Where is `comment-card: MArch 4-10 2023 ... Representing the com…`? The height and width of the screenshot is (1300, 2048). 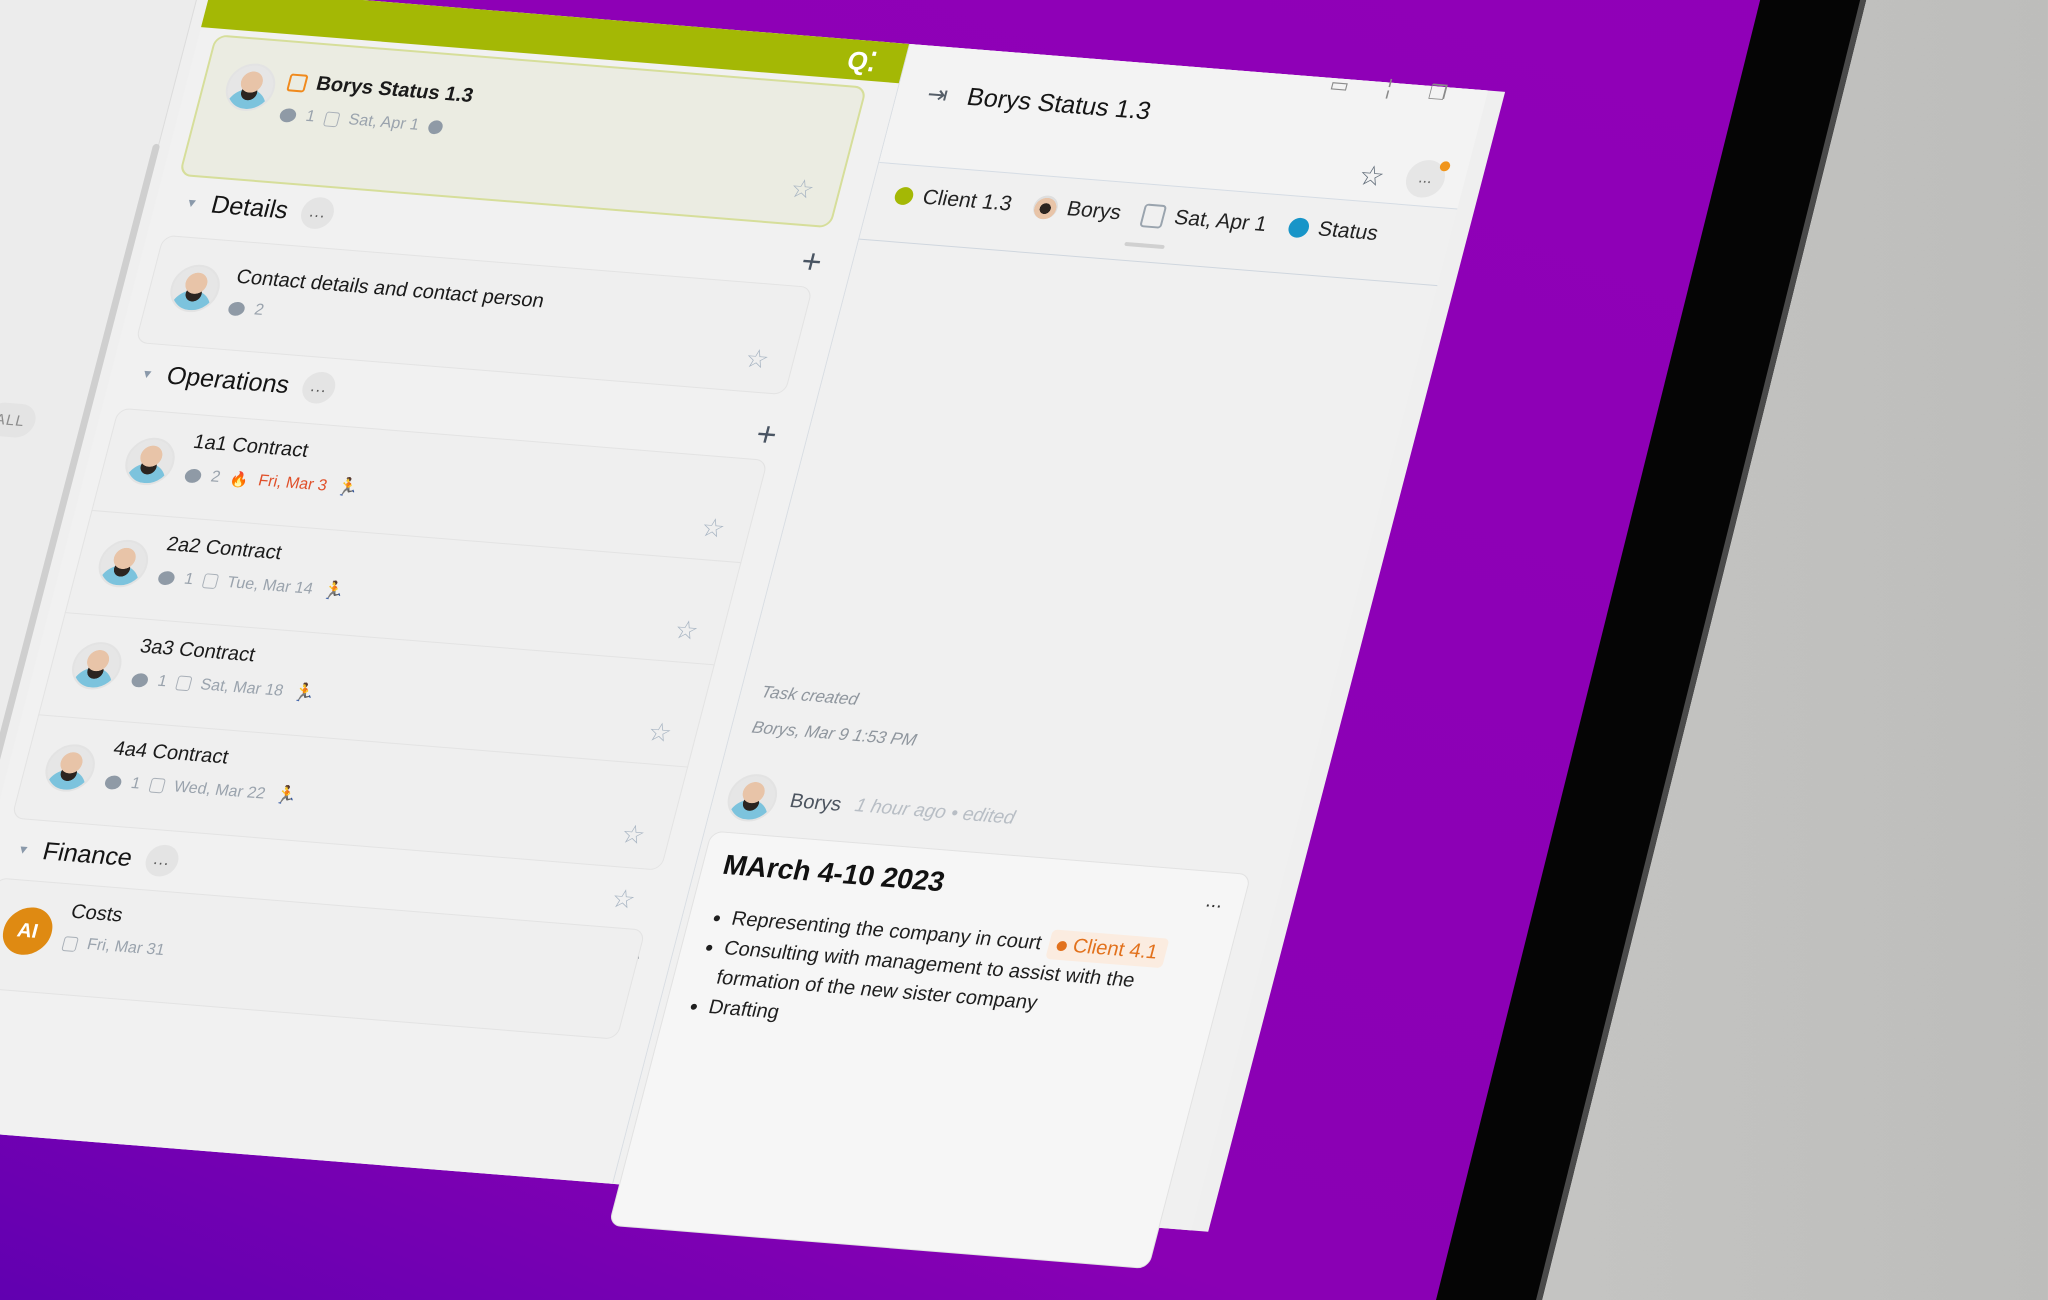
comment-card: MArch 4-10 2023 ... Representing the com… is located at coordinates (930, 1050).